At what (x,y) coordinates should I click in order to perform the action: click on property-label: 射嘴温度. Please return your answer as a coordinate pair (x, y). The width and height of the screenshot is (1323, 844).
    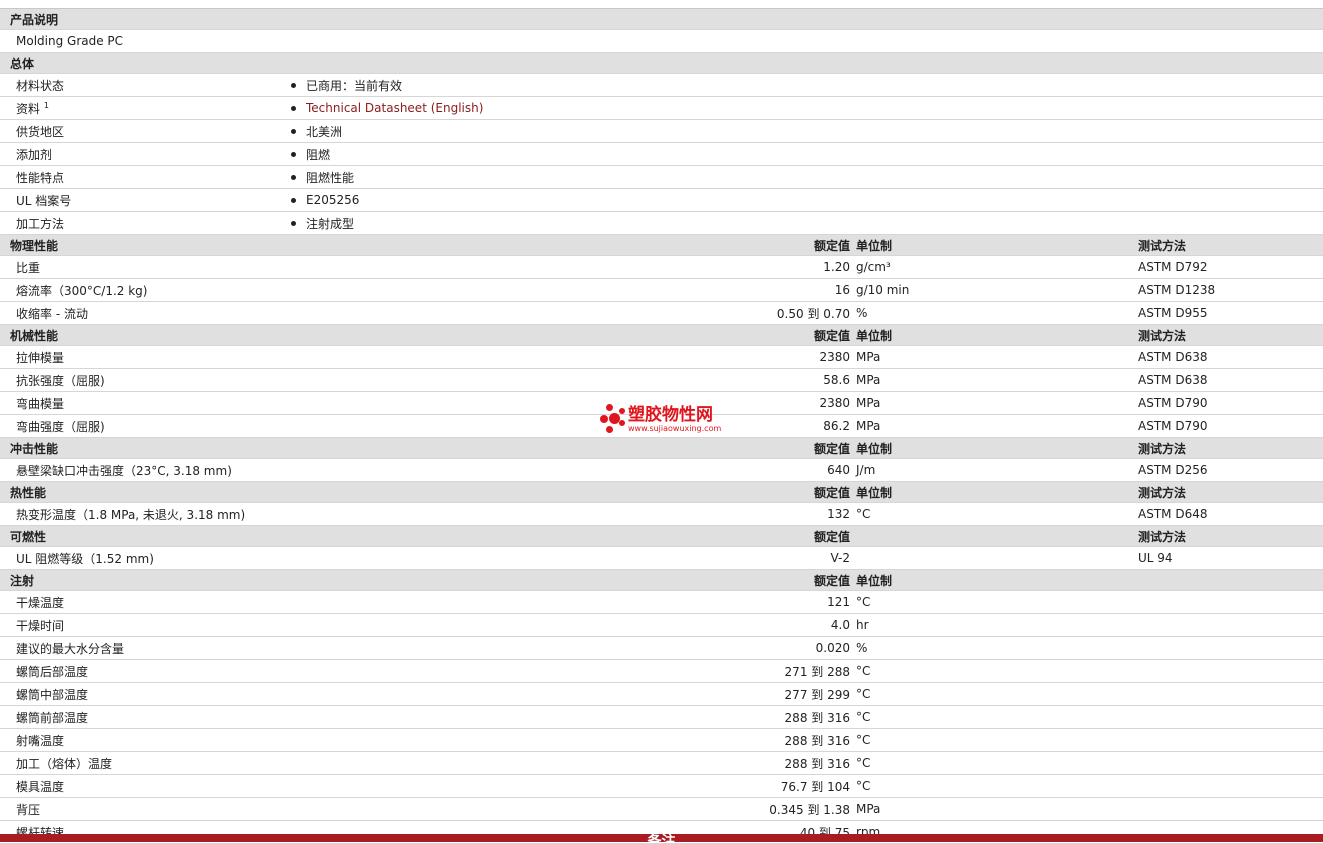
    Looking at the image, I should click on (143, 740).